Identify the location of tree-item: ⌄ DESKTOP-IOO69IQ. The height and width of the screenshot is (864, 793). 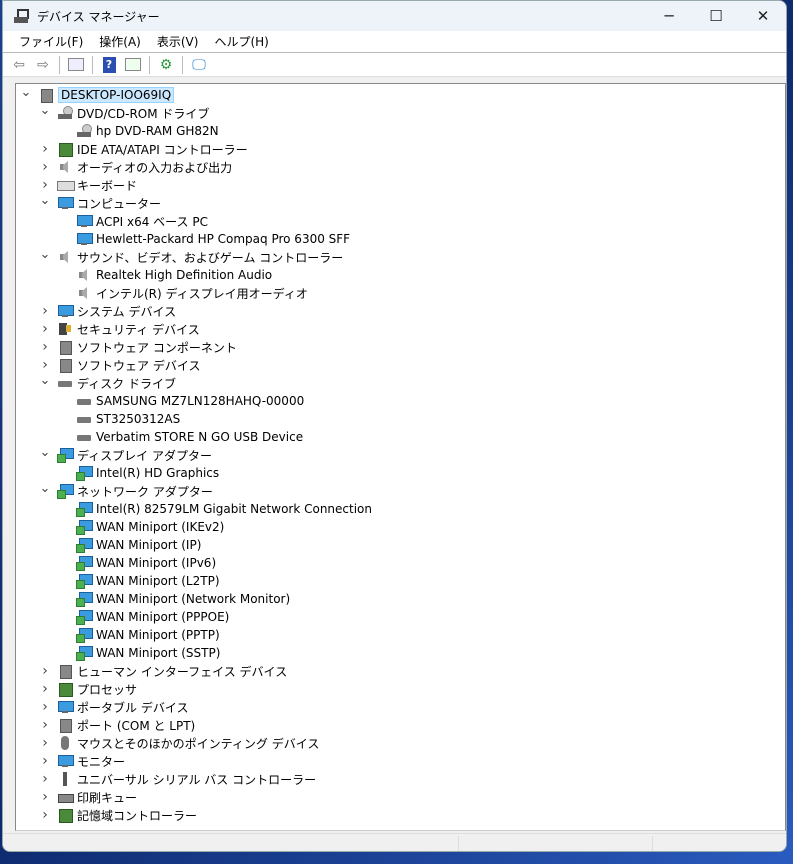
(97, 94).